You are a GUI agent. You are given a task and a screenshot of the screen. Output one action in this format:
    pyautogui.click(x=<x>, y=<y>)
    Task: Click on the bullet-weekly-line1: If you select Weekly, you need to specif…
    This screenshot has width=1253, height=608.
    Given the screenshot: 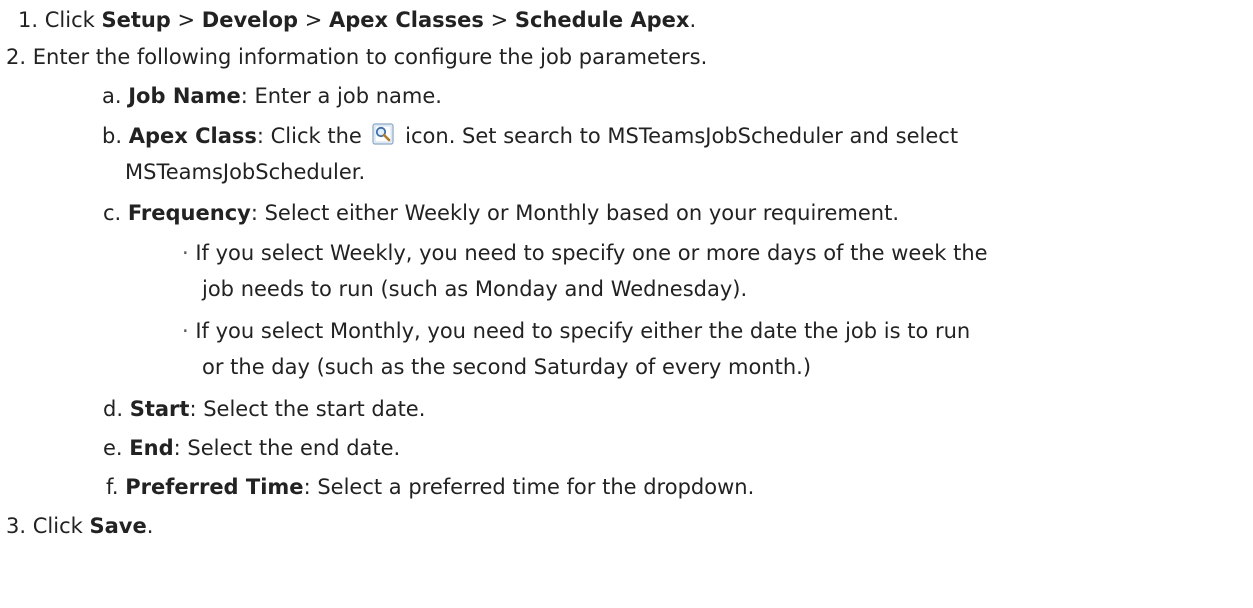 What is the action you would take?
    pyautogui.click(x=591, y=253)
    